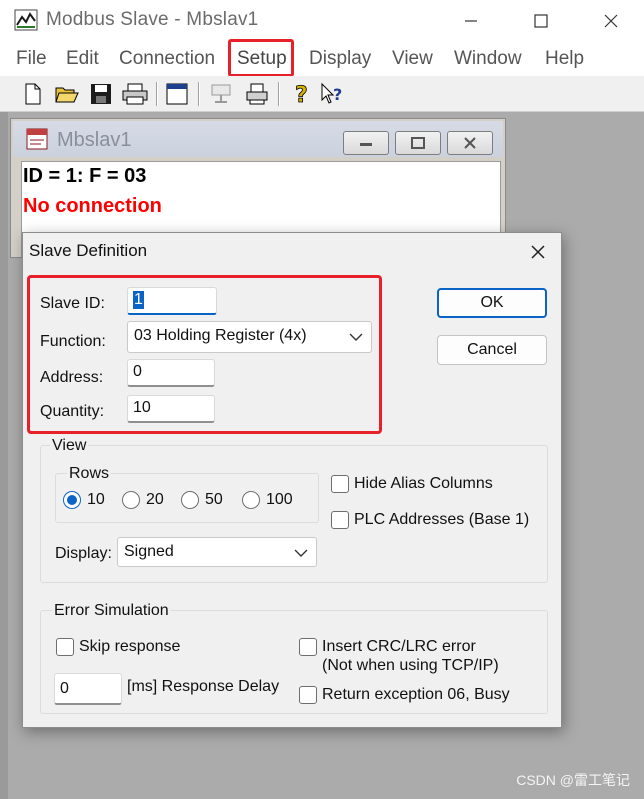 The height and width of the screenshot is (799, 644). What do you see at coordinates (423, 483) in the screenshot?
I see `hide-alias-label: Hide Alias Columns` at bounding box center [423, 483].